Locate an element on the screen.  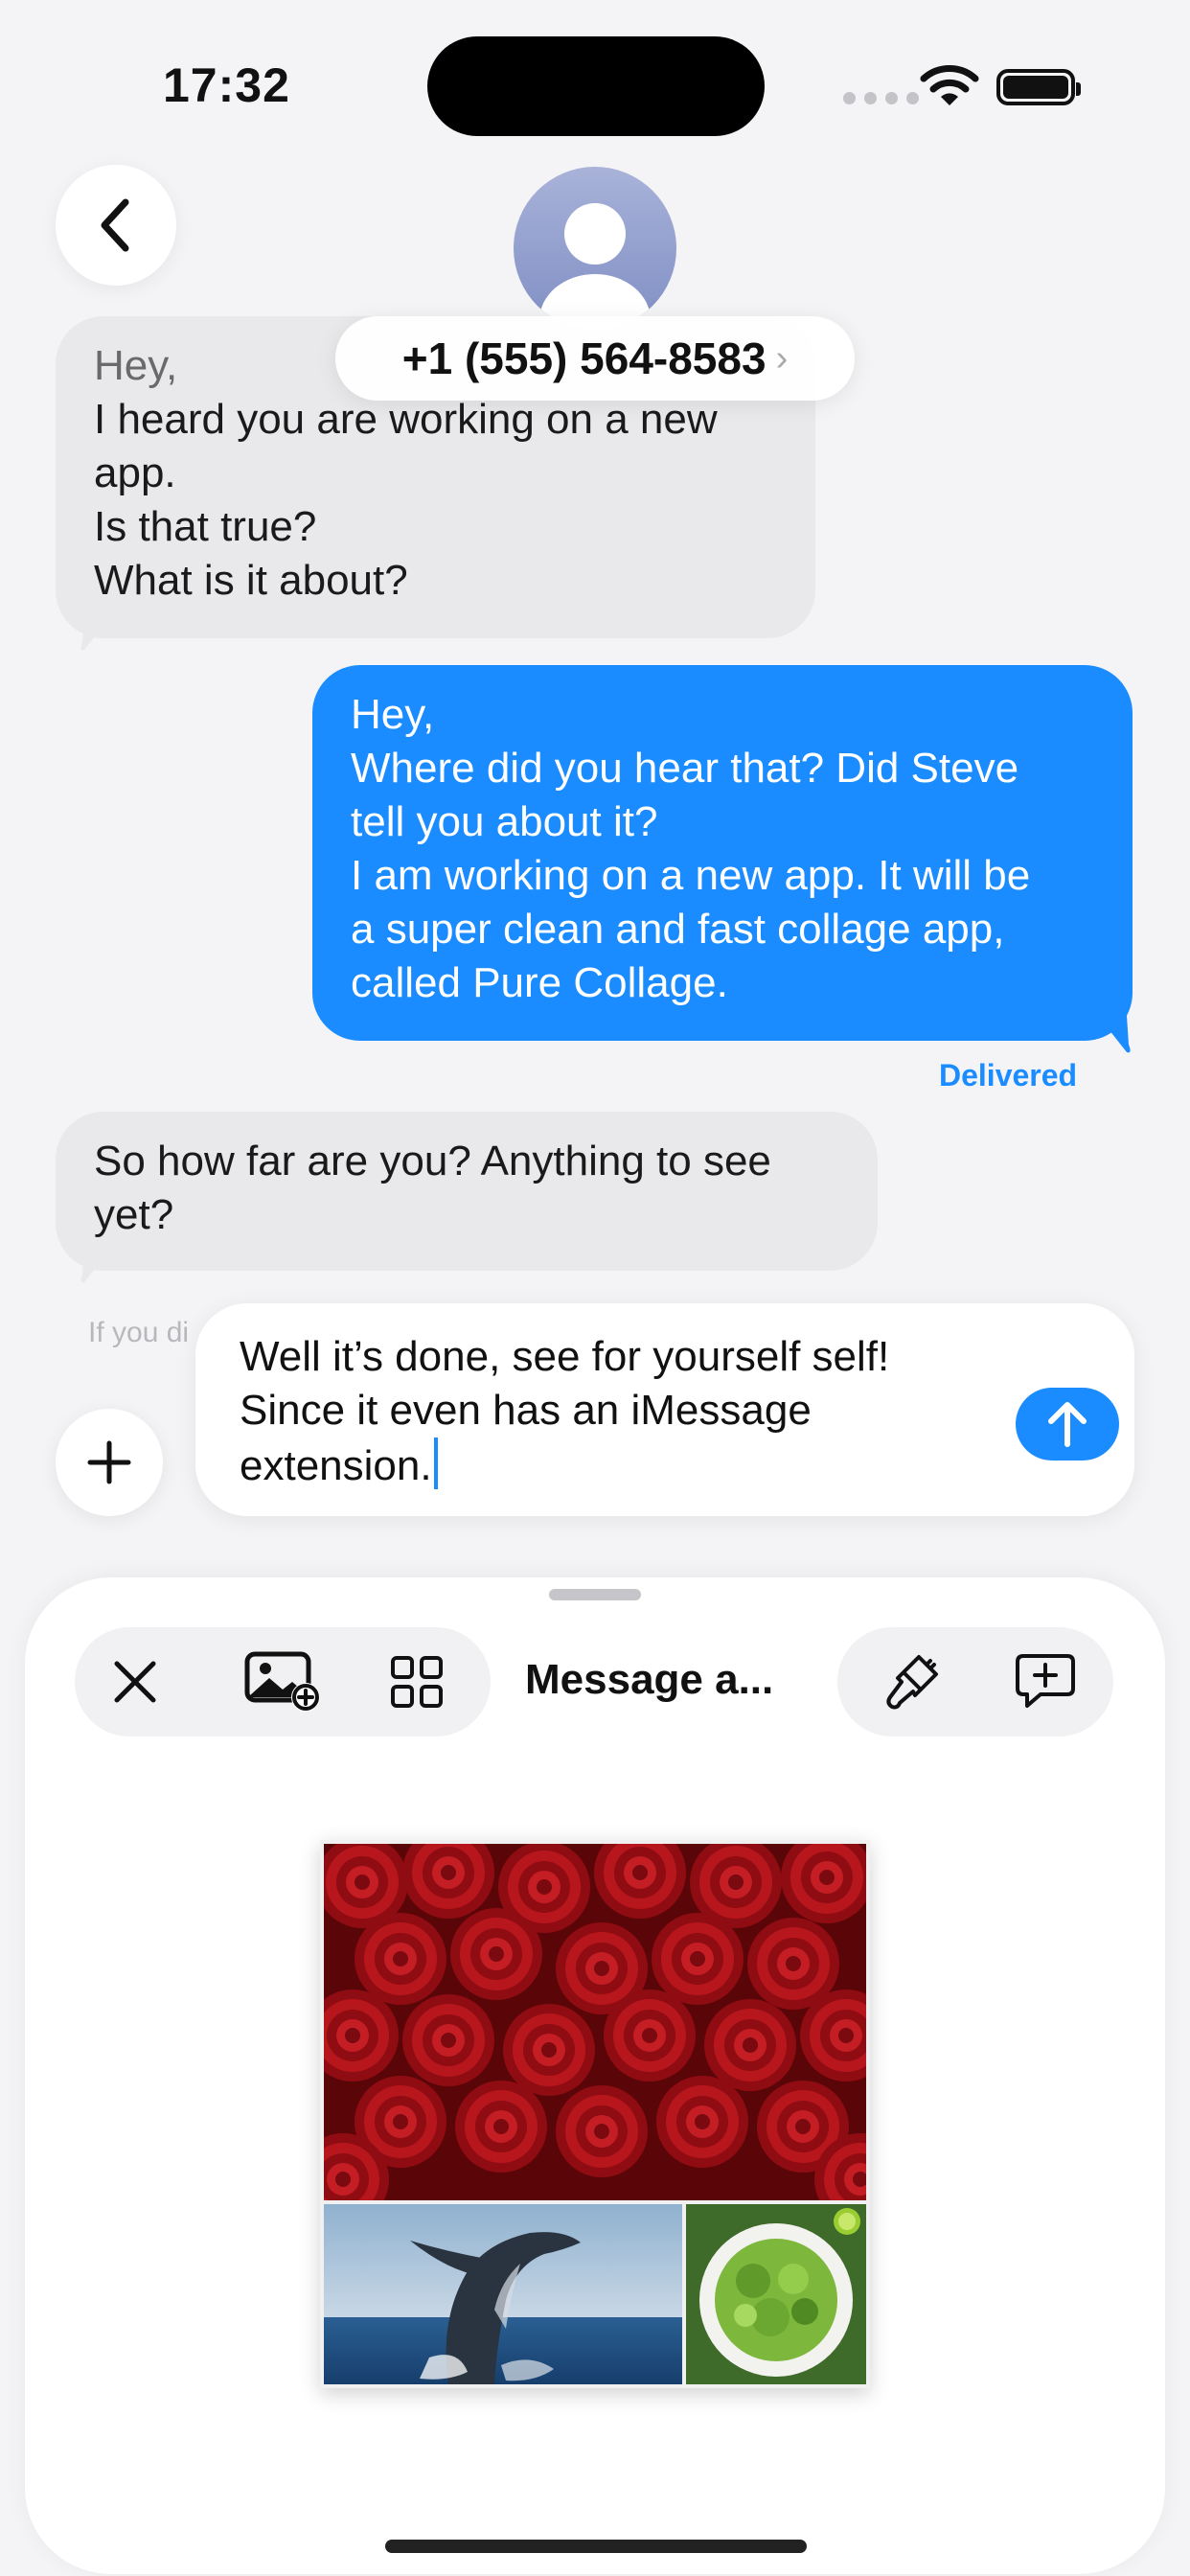
whale-image is located at coordinates (503, 2294).